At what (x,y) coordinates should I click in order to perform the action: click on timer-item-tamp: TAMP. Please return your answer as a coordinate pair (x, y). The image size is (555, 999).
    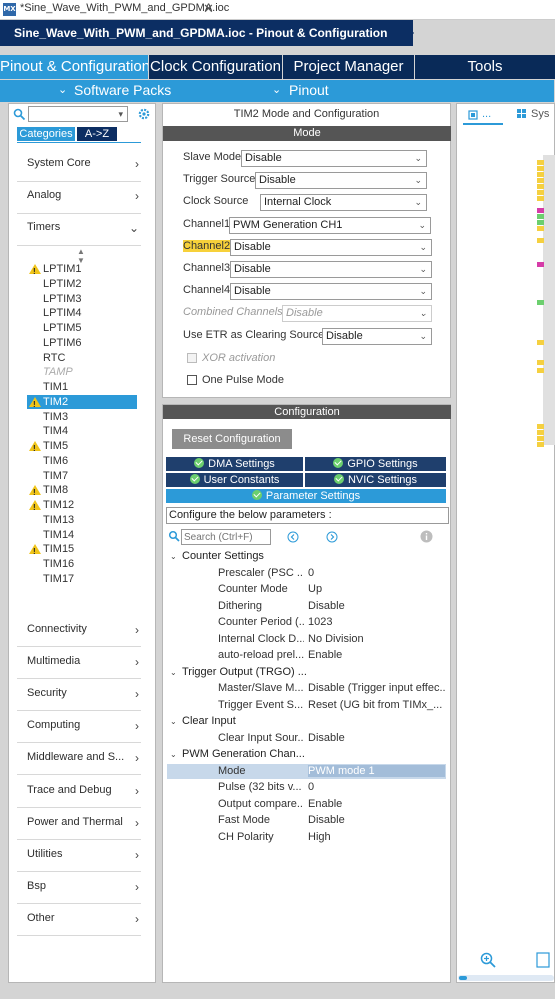
    Looking at the image, I should click on (82, 372).